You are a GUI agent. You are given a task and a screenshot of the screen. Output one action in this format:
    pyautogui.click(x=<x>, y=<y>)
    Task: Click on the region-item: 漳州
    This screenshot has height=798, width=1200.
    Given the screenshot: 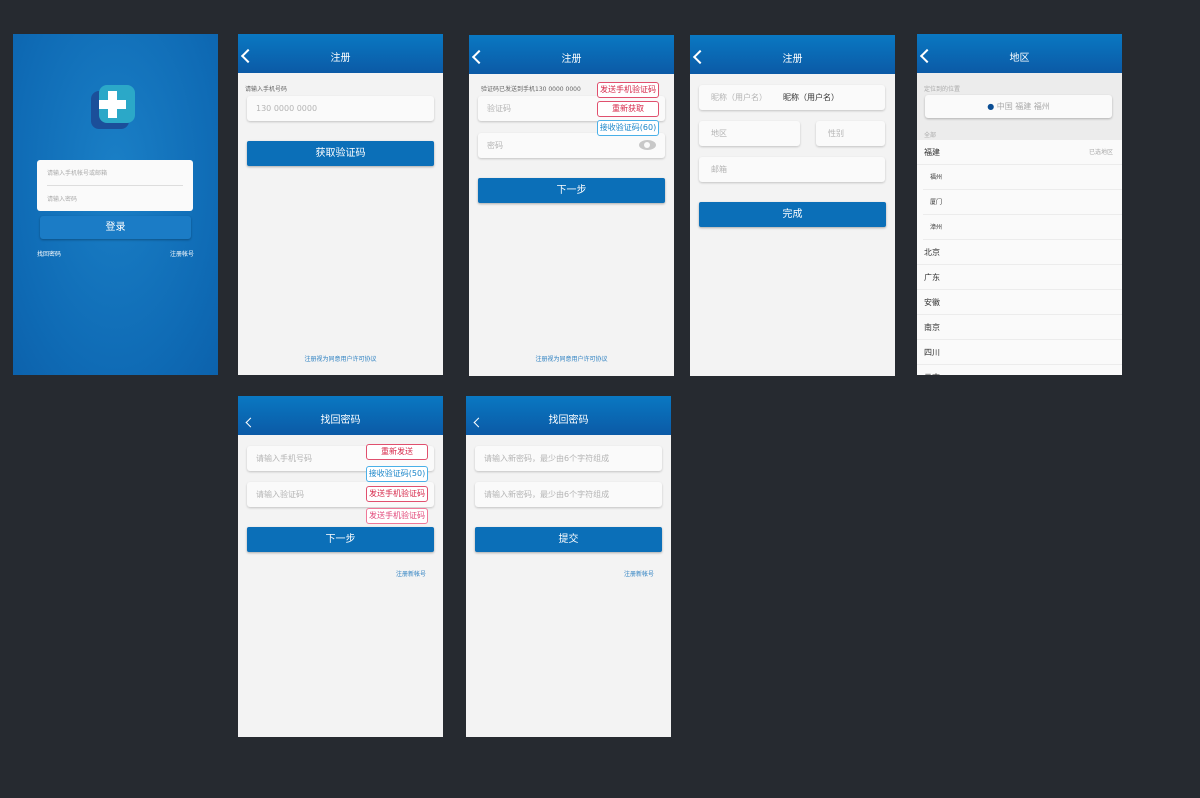 What is the action you would take?
    pyautogui.click(x=1022, y=227)
    